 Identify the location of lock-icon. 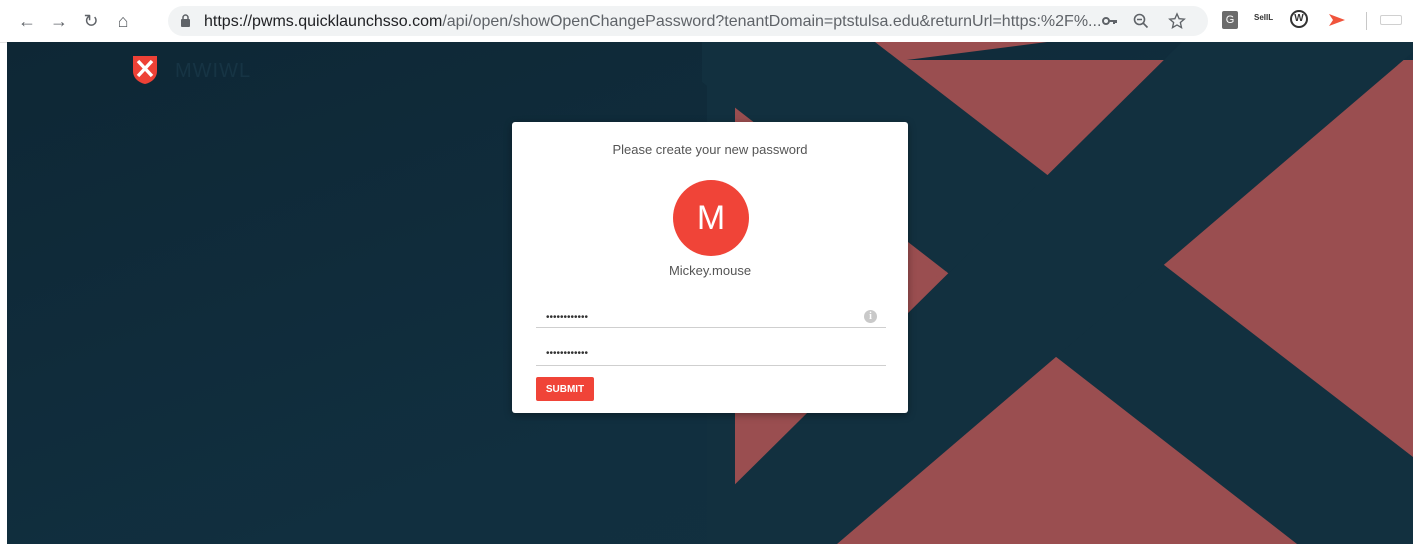
(185, 20).